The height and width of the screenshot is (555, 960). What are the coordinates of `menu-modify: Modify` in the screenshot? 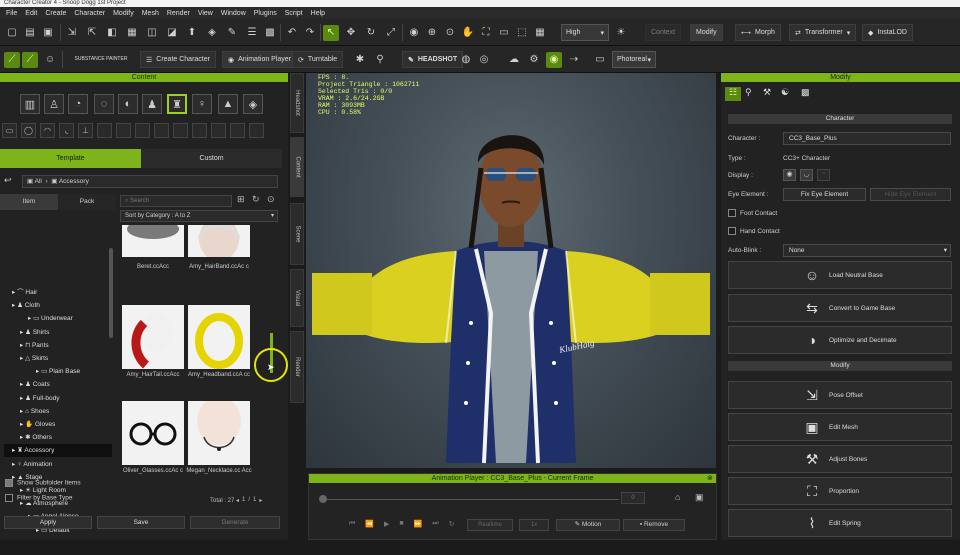 It's located at (123, 13).